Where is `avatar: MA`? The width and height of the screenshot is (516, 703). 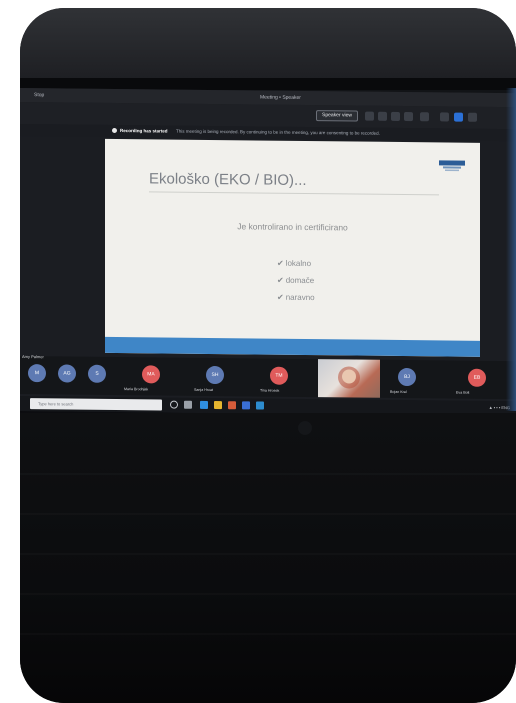
avatar: MA is located at coordinates (151, 374).